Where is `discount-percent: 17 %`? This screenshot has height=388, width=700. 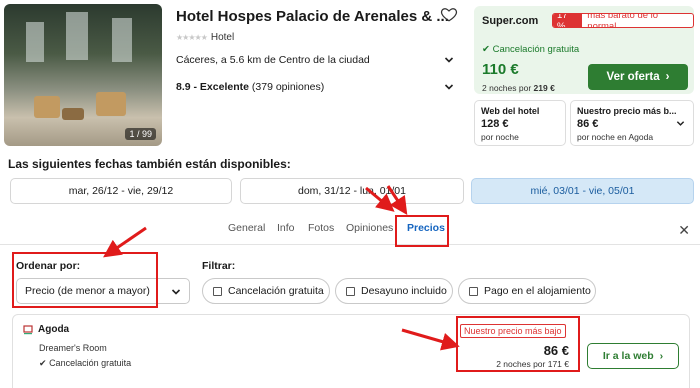
discount-percent: 17 % is located at coordinates (568, 20).